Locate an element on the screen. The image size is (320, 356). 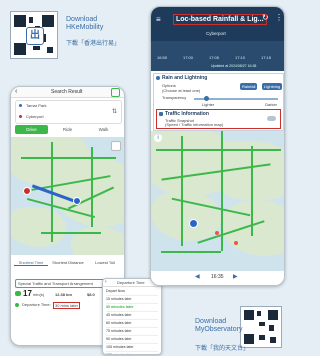
car-icon is located at coordinates (18, 293).